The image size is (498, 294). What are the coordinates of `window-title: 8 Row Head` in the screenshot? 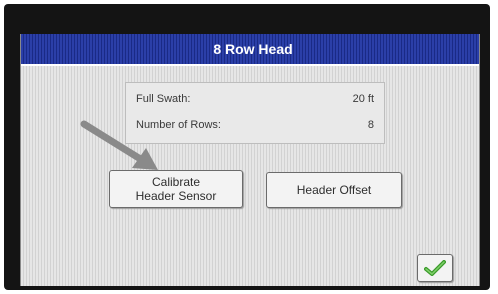 It's located at (253, 49).